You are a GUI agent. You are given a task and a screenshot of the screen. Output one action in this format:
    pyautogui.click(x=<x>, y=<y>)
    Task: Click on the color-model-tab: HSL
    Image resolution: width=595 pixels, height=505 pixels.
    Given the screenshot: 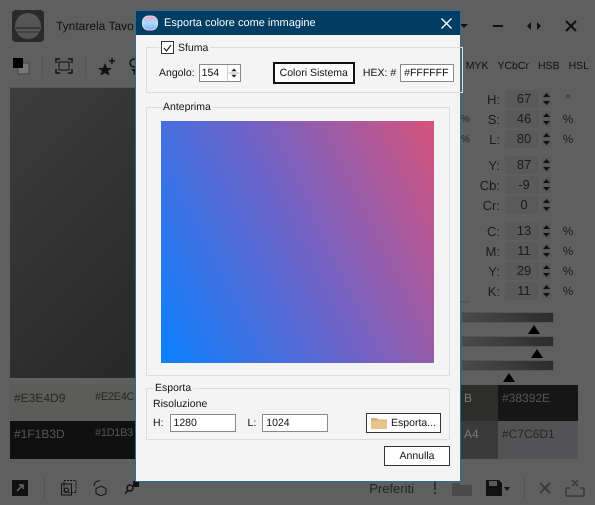 What is the action you would take?
    pyautogui.click(x=578, y=66)
    